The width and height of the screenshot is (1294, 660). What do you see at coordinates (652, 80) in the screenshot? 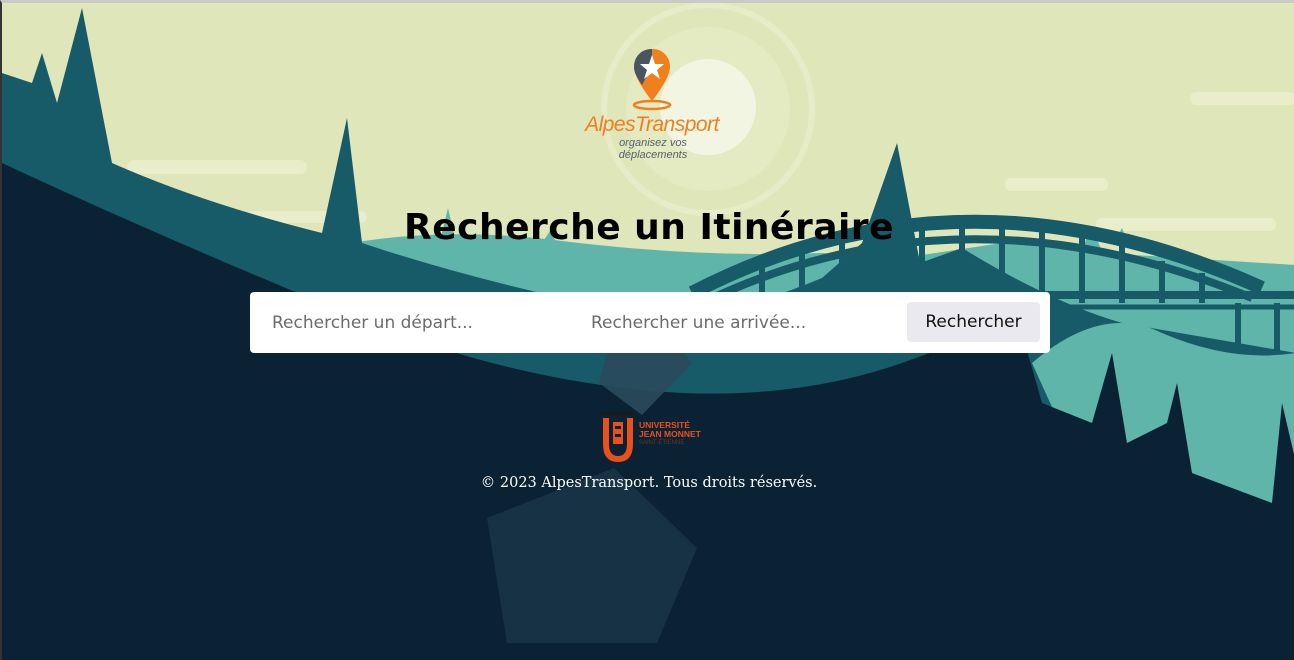
I see `map-pin-star-icon` at bounding box center [652, 80].